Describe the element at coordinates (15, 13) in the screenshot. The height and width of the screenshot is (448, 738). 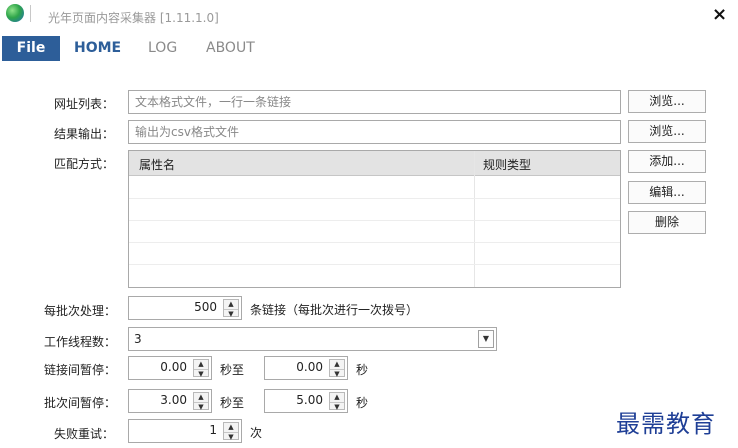
I see `app-logo-icon` at that location.